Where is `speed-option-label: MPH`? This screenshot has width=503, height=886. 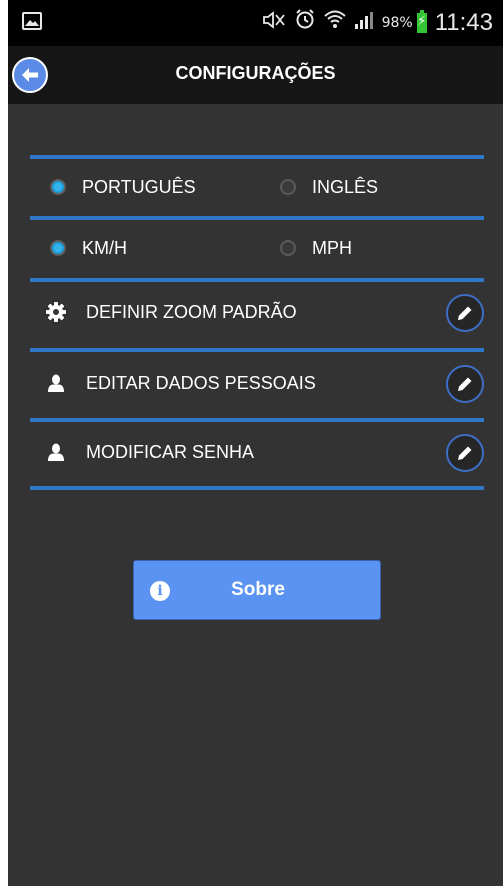 speed-option-label: MPH is located at coordinates (332, 247).